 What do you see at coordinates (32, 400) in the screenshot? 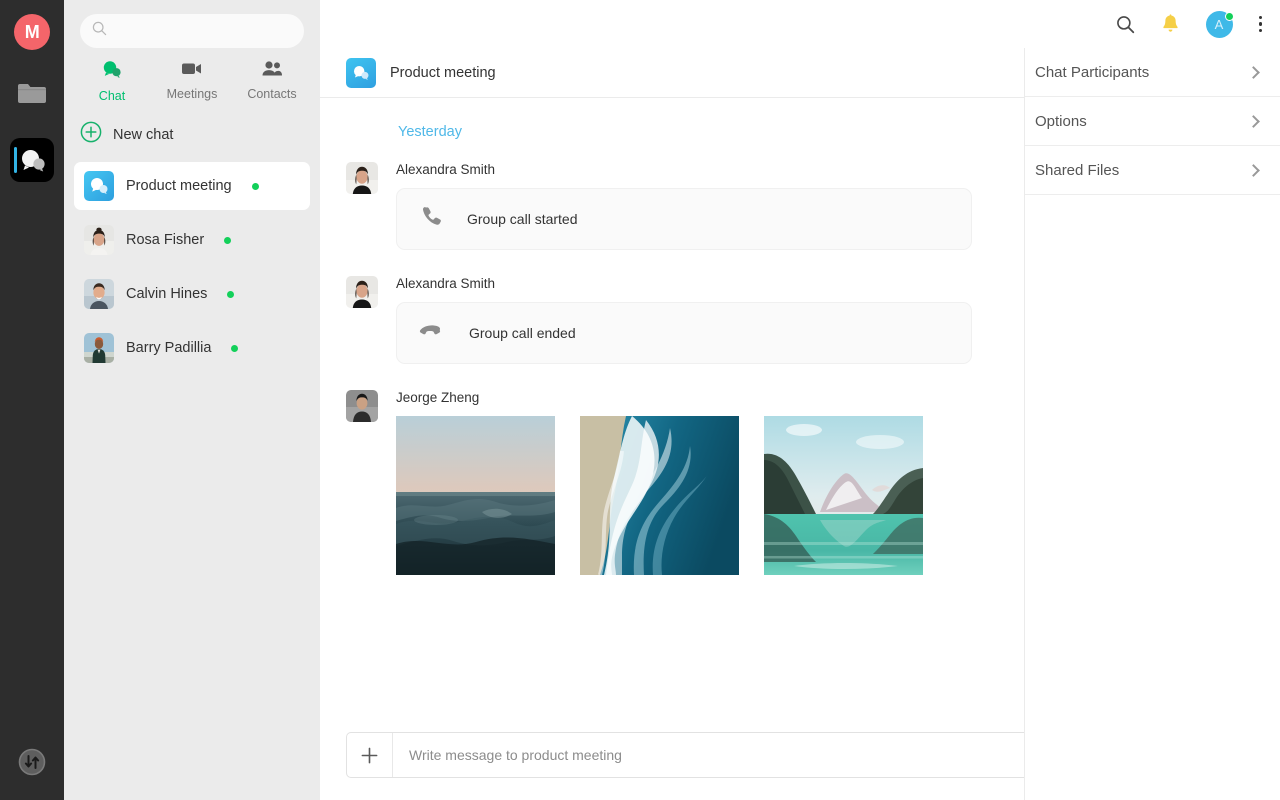
I see `app-rail: M` at bounding box center [32, 400].